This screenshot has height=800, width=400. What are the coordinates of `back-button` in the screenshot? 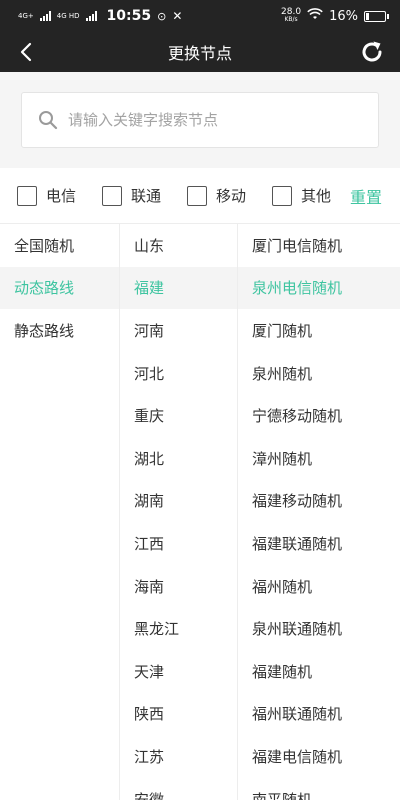 It's located at (26, 52).